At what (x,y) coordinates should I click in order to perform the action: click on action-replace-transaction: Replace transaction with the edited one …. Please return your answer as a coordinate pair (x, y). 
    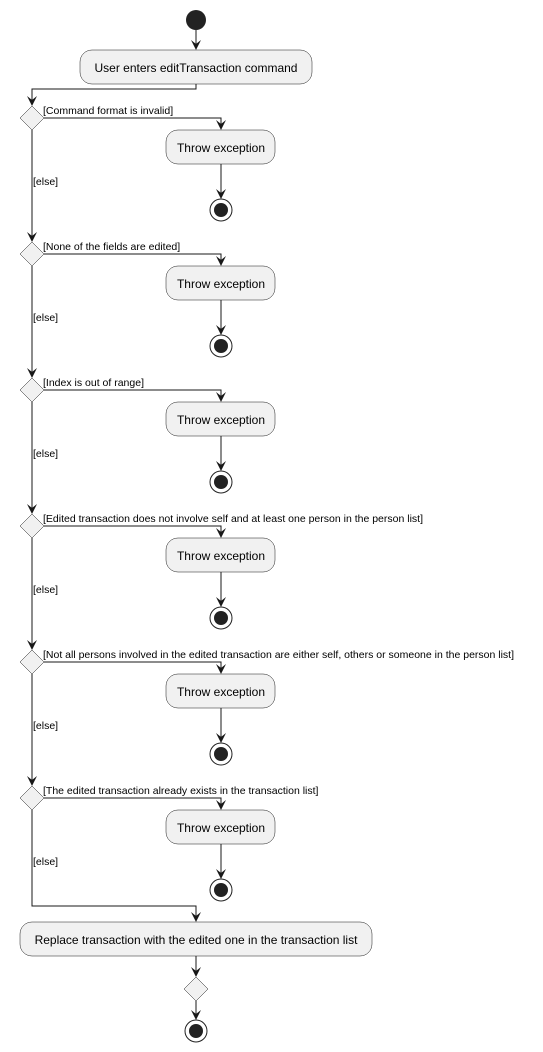
    Looking at the image, I should click on (196, 939).